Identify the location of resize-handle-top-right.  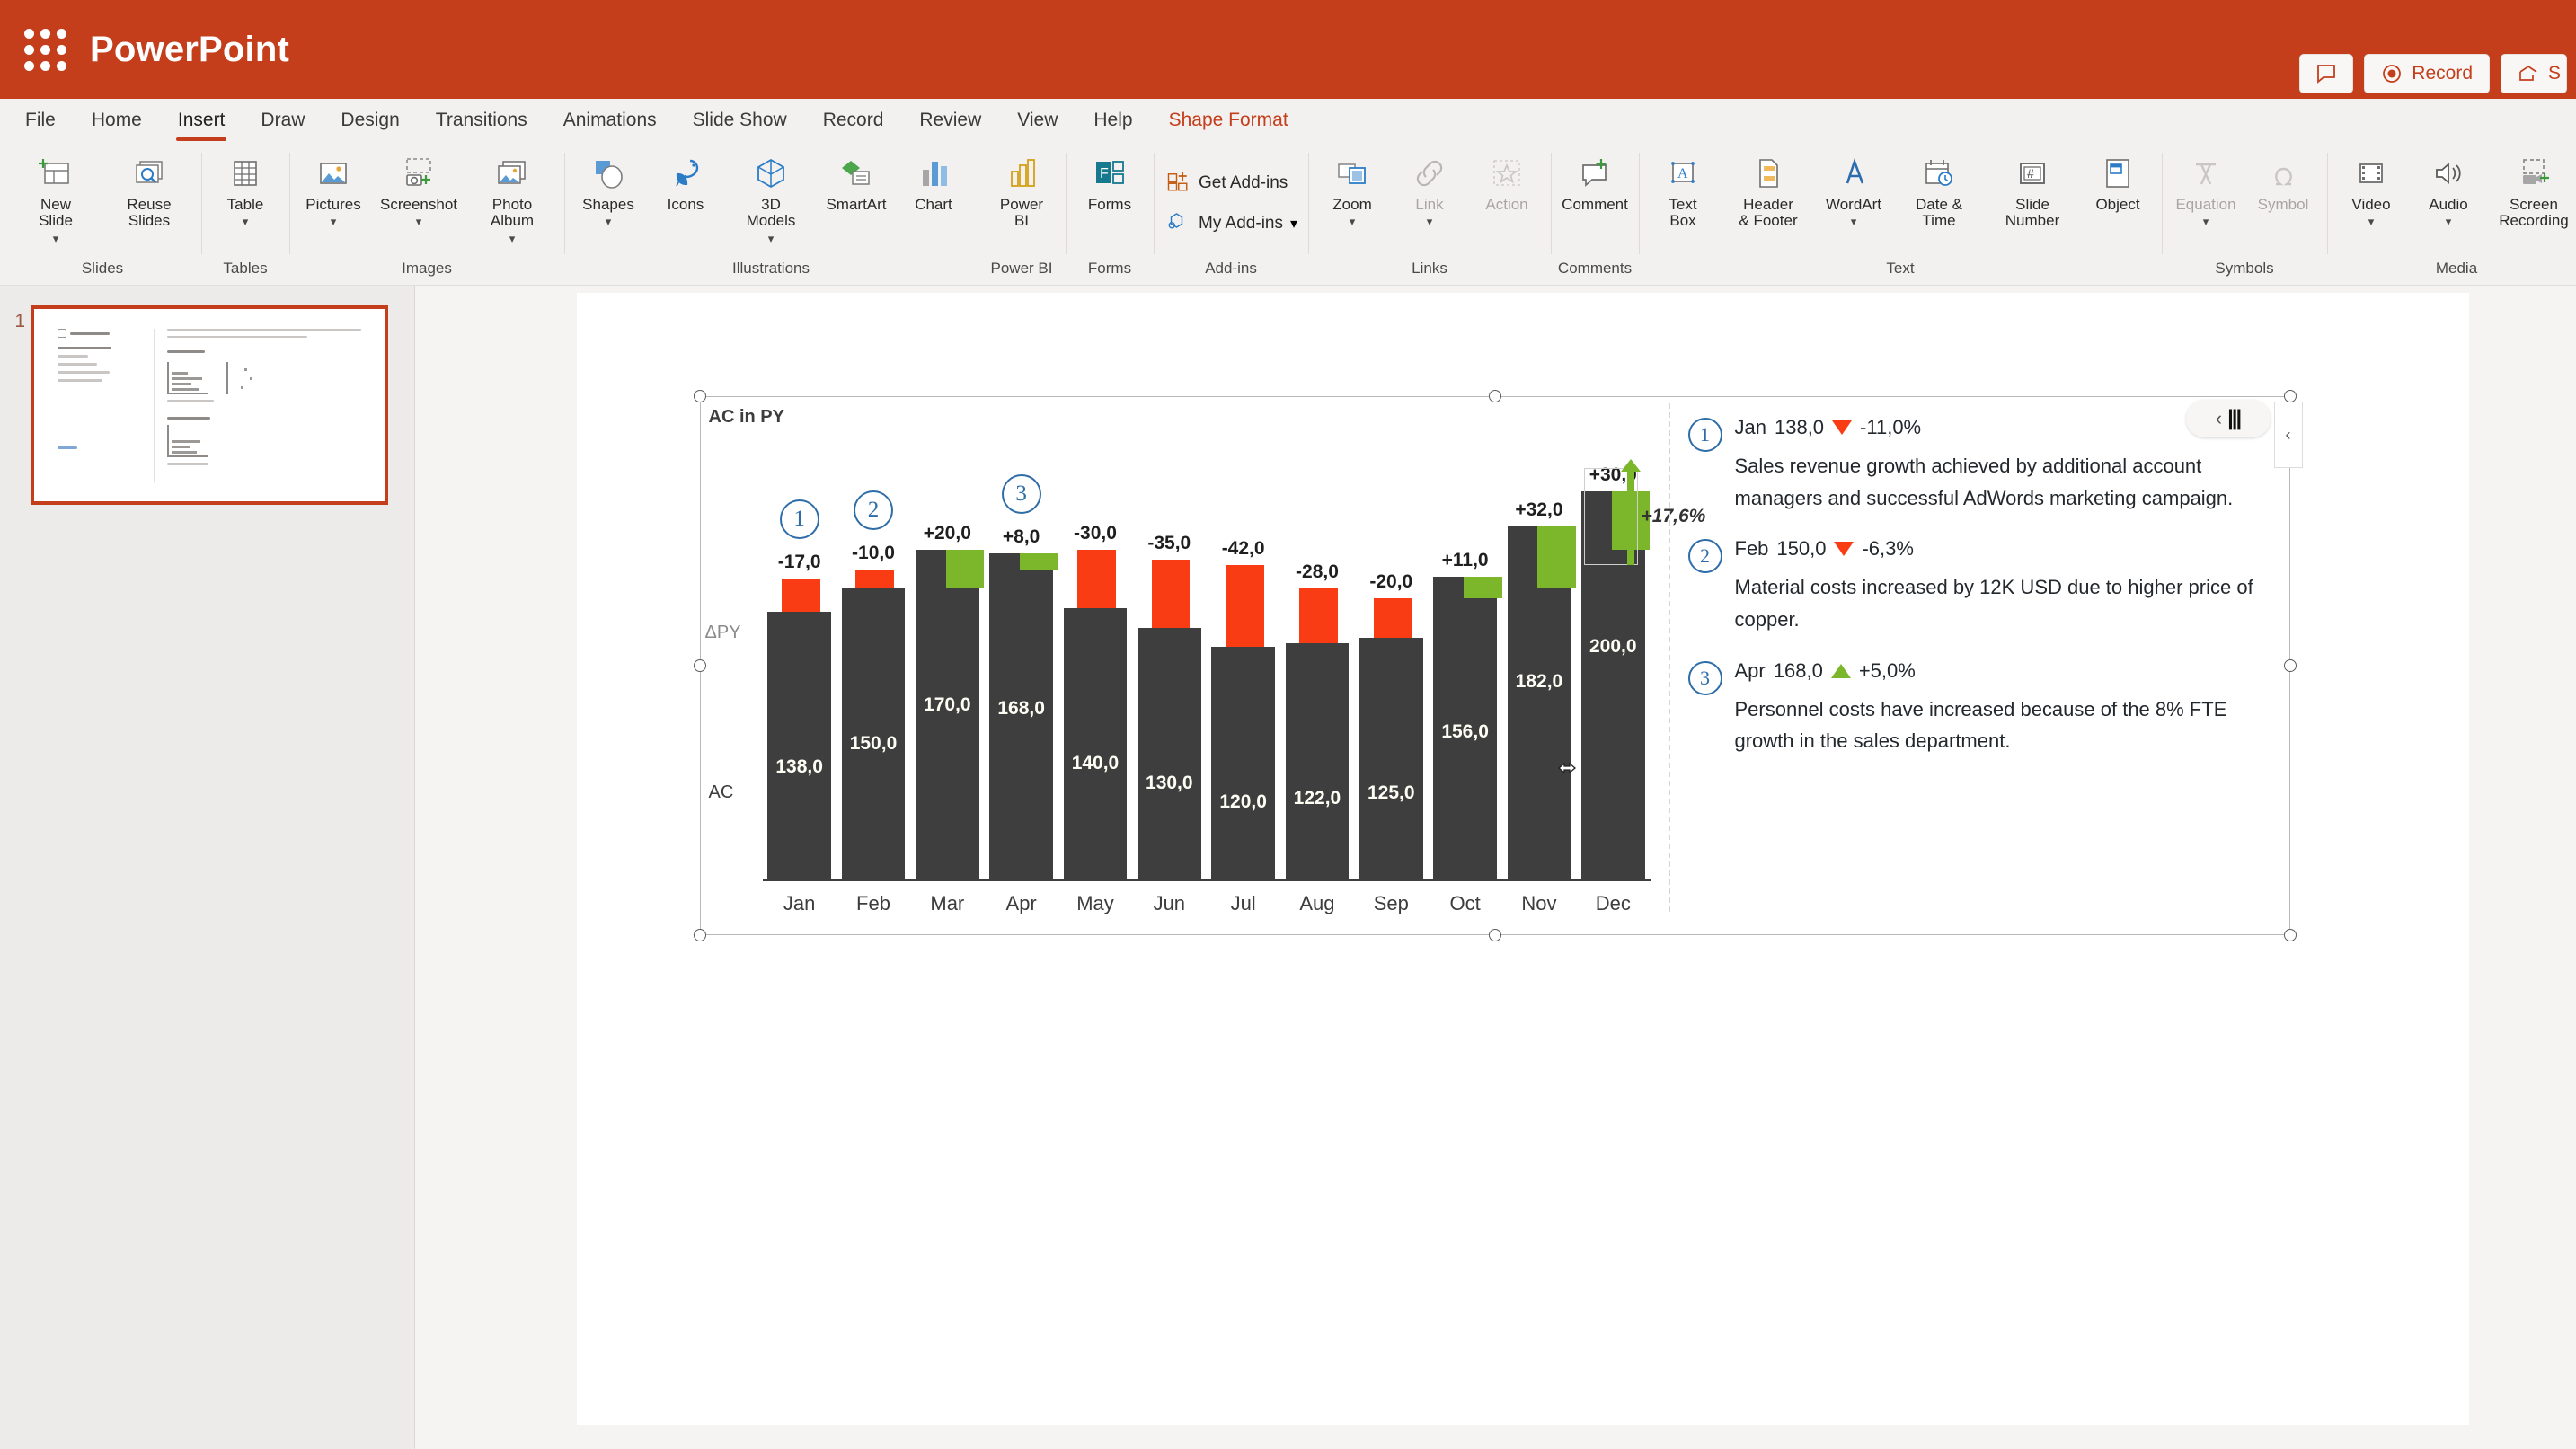
(2290, 396).